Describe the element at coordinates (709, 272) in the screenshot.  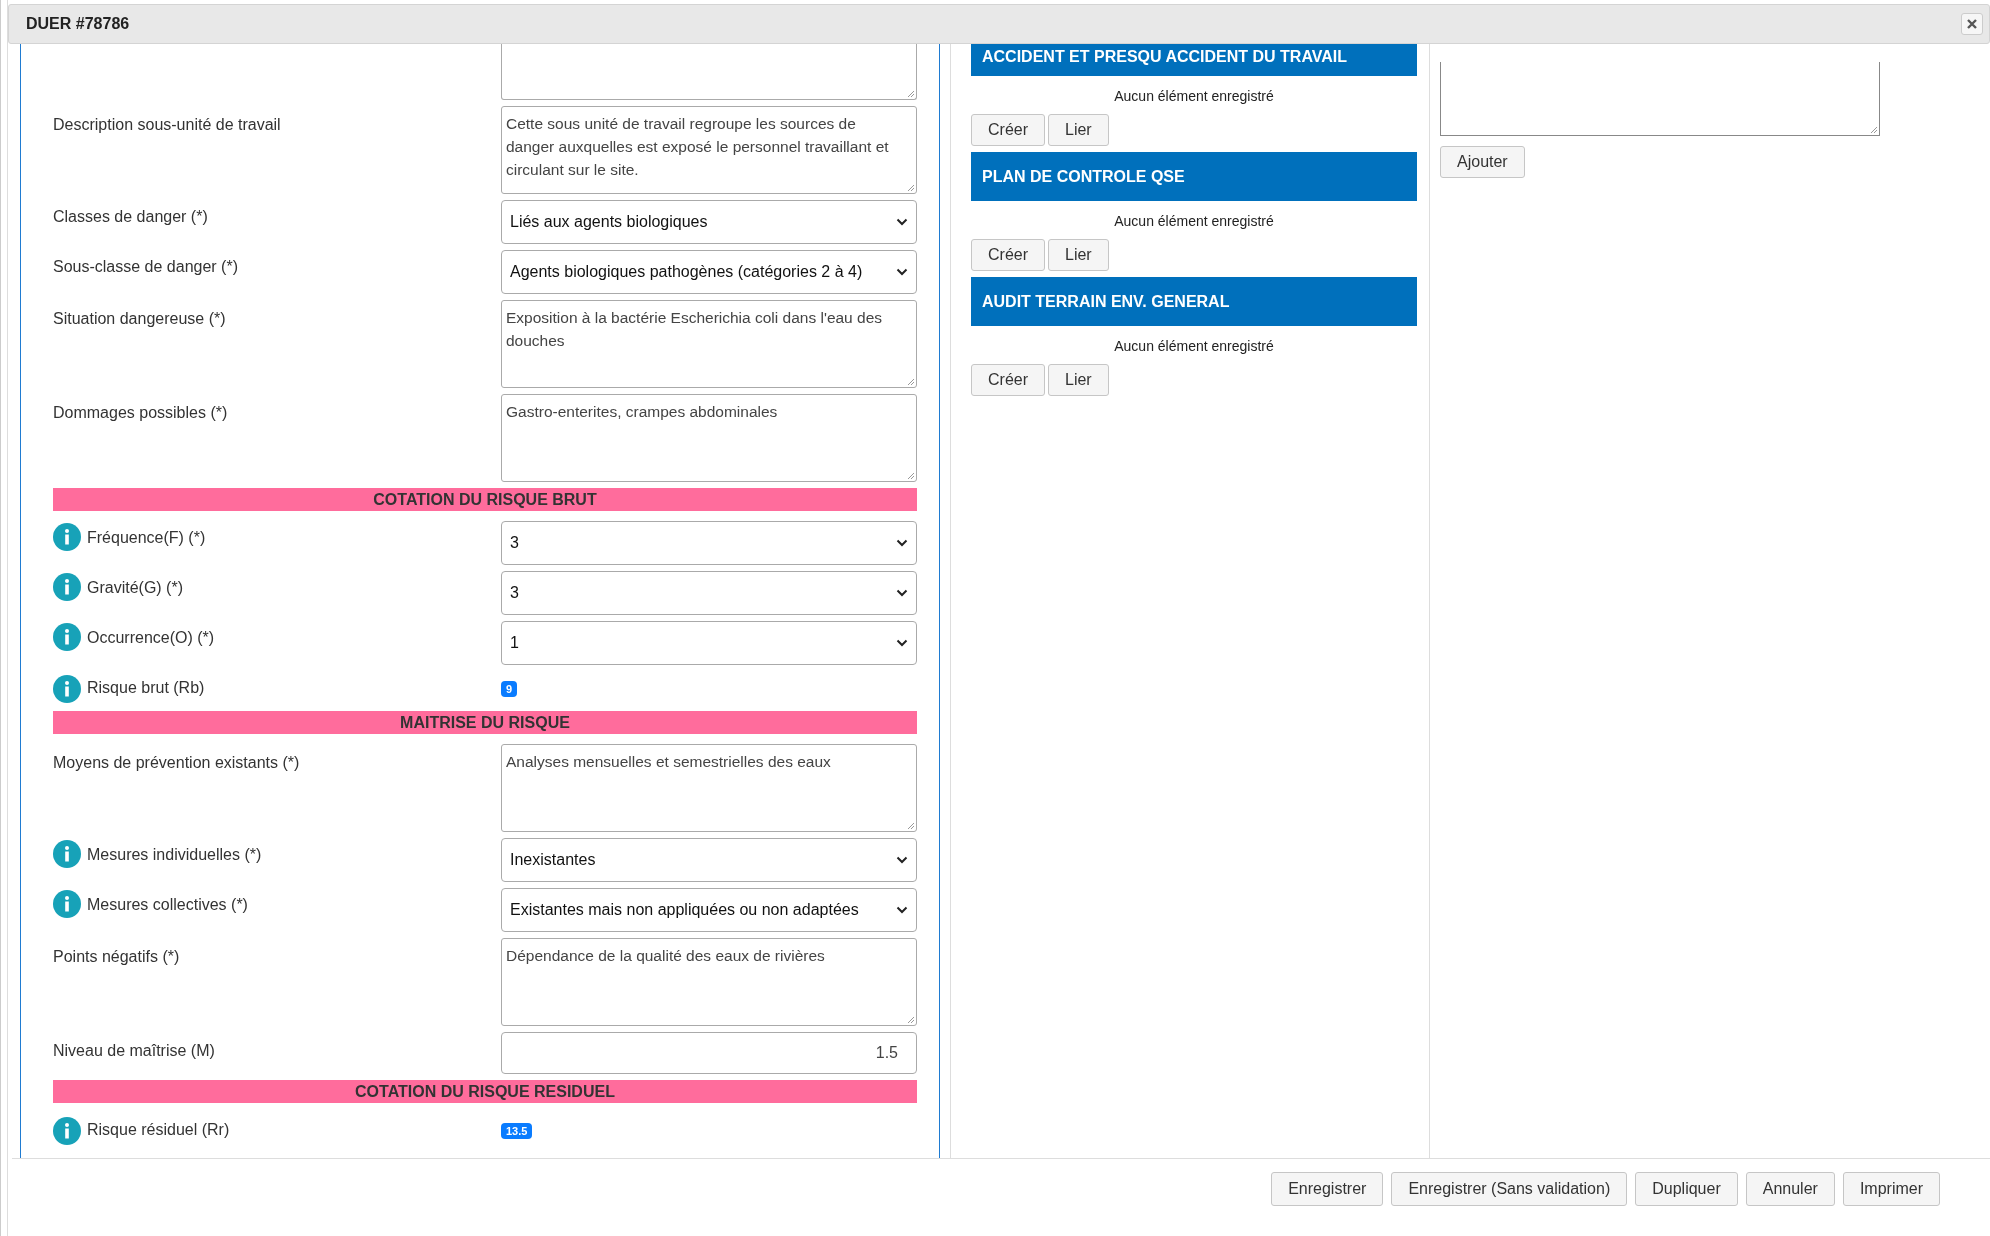
I see `select-field: Agents biologiques pathogènes (catégories 2 à 4)` at that location.